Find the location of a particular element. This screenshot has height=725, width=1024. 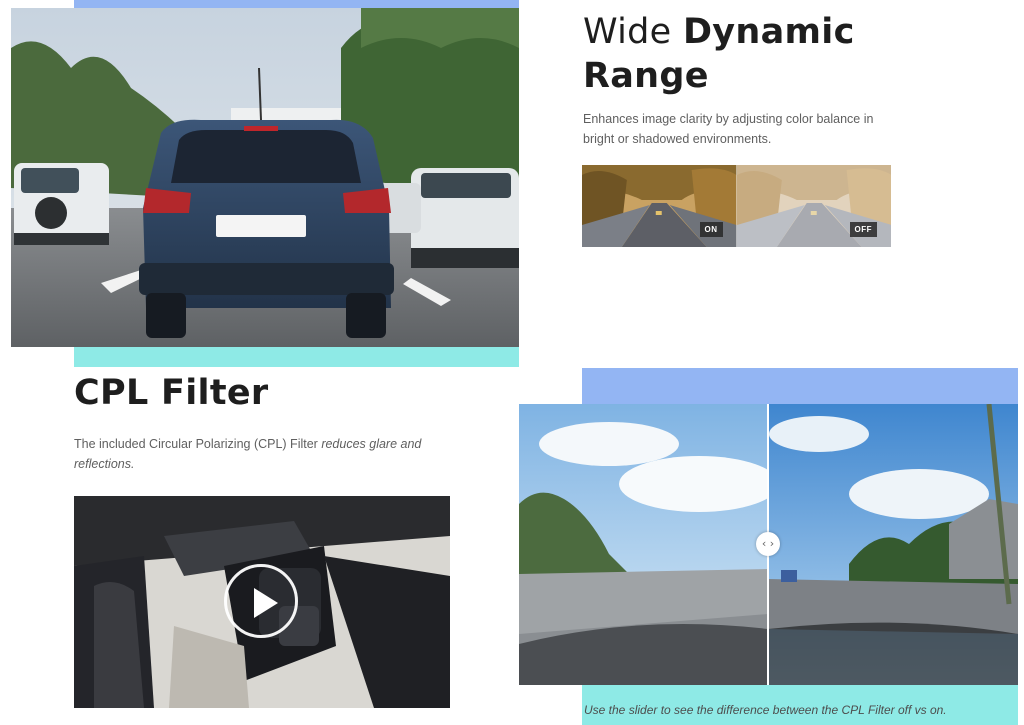

play-icon is located at coordinates (266, 603).